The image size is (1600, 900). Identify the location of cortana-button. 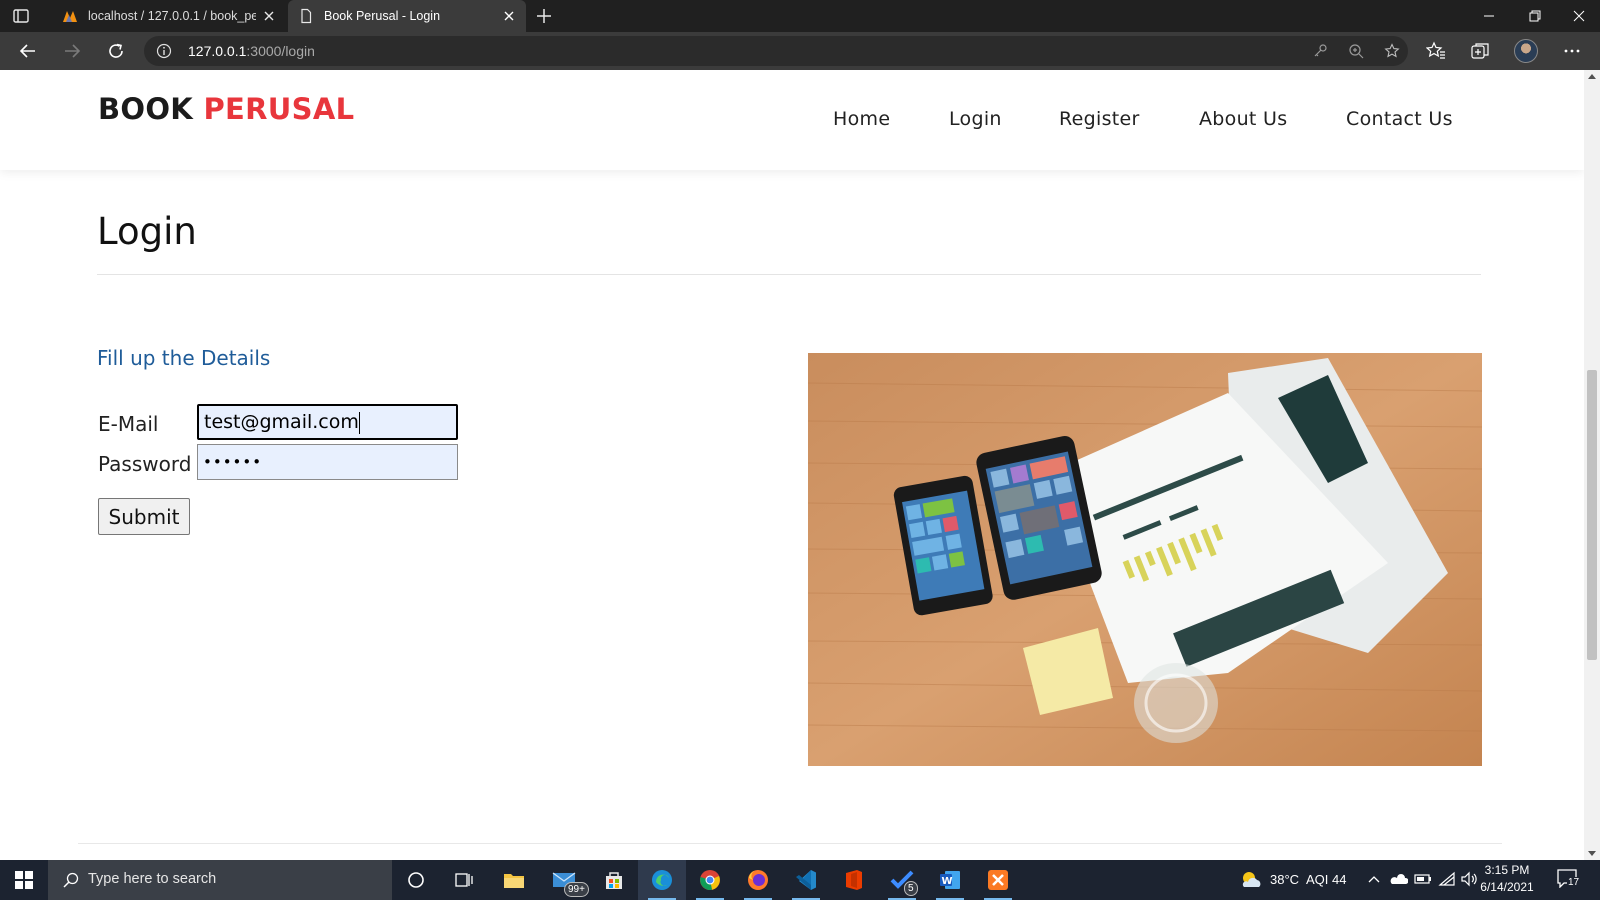
(416, 880).